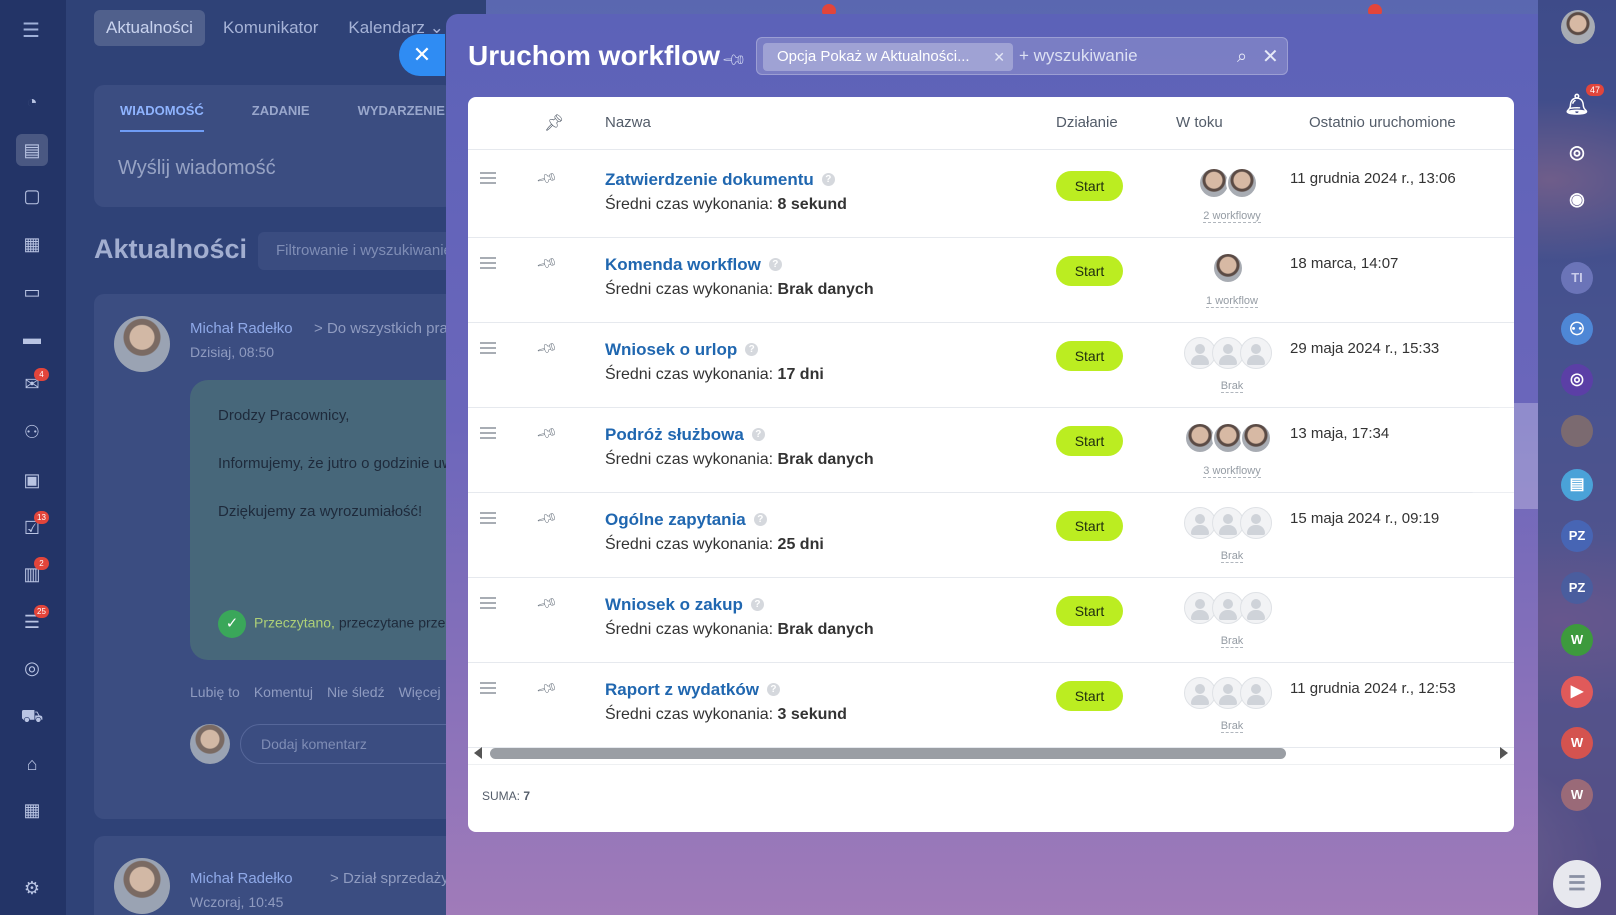 Image resolution: width=1616 pixels, height=915 pixels. What do you see at coordinates (671, 349) in the screenshot?
I see `workflow-name: Wniosek o urlop` at bounding box center [671, 349].